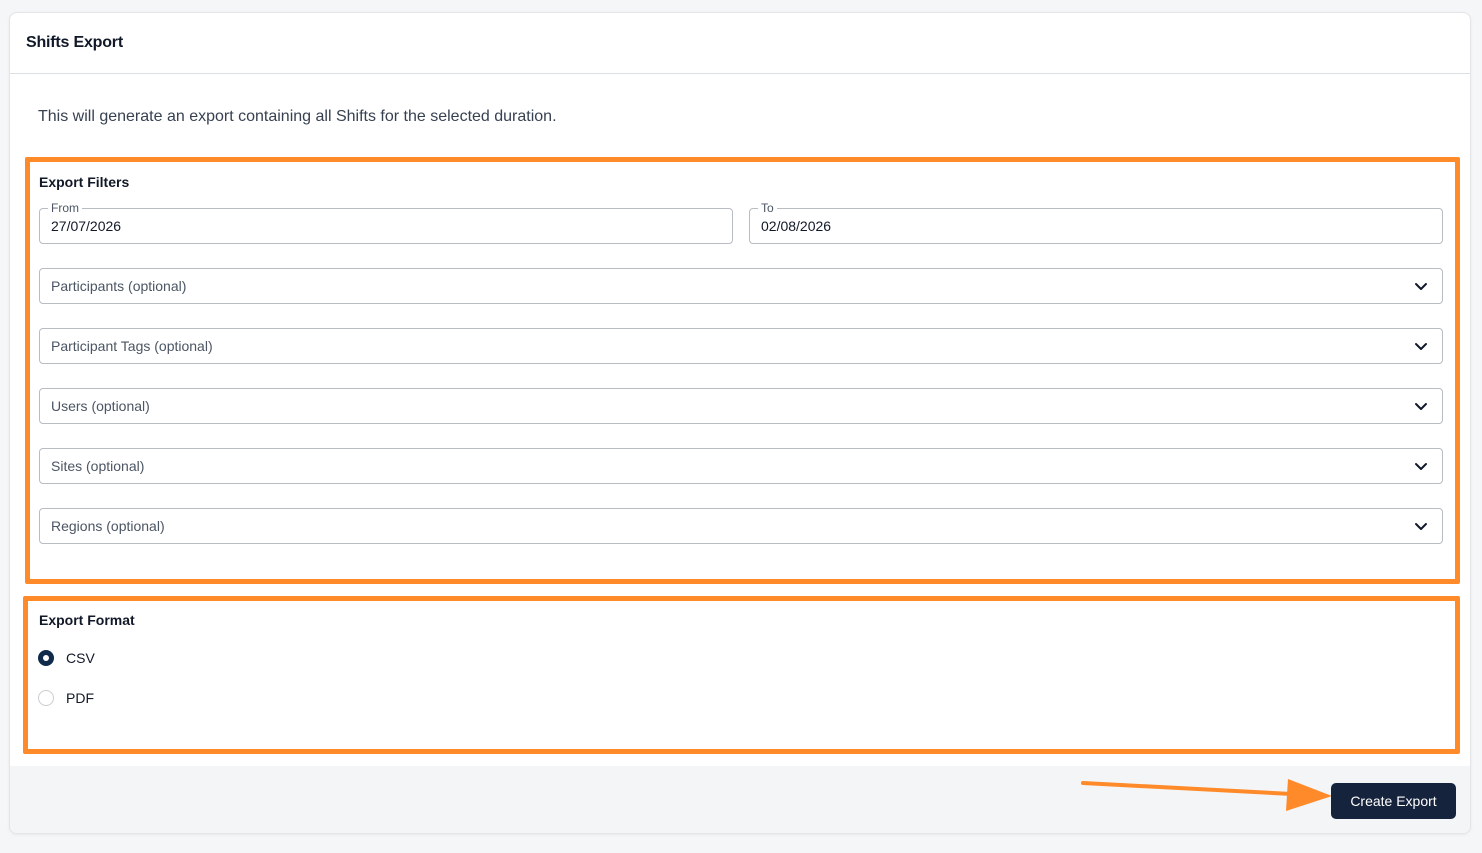 Image resolution: width=1482 pixels, height=853 pixels. What do you see at coordinates (132, 346) in the screenshot?
I see `participant-tags-select-placeholder: Participant Tags (optional)` at bounding box center [132, 346].